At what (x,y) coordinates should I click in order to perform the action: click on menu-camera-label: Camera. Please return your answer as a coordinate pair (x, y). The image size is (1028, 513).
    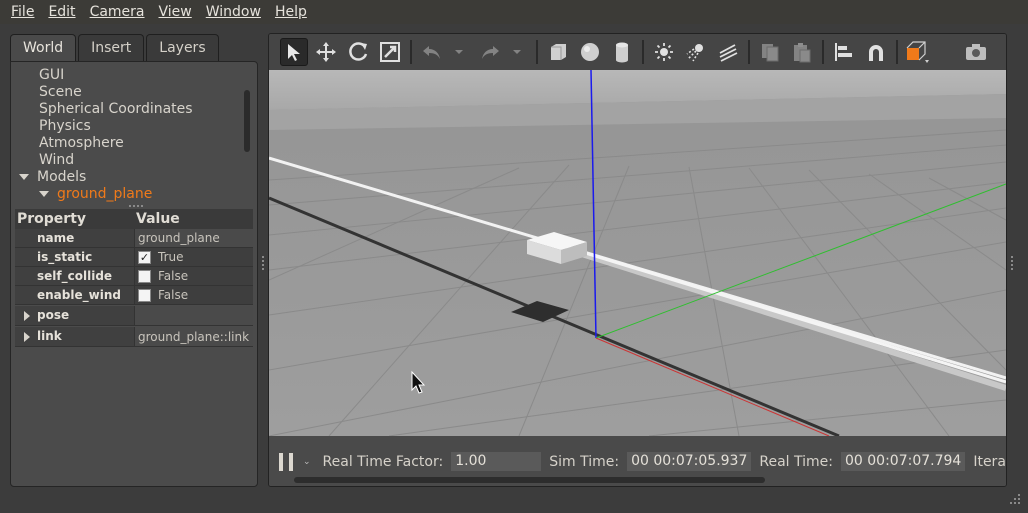
    Looking at the image, I should click on (117, 12).